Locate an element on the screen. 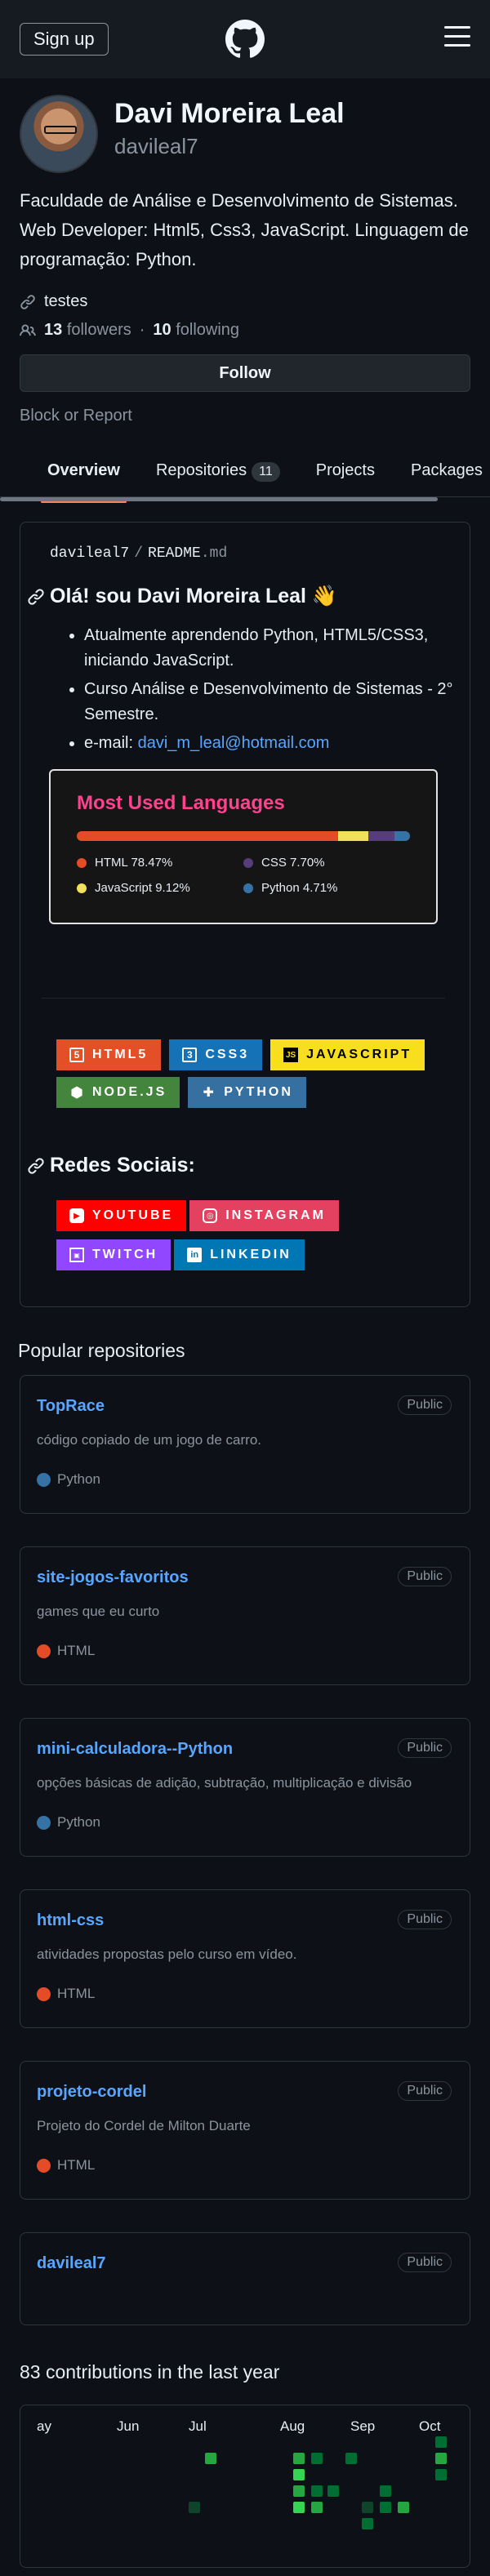 The image size is (490, 2576). python-badge: ✚ PYTHON is located at coordinates (247, 1092).